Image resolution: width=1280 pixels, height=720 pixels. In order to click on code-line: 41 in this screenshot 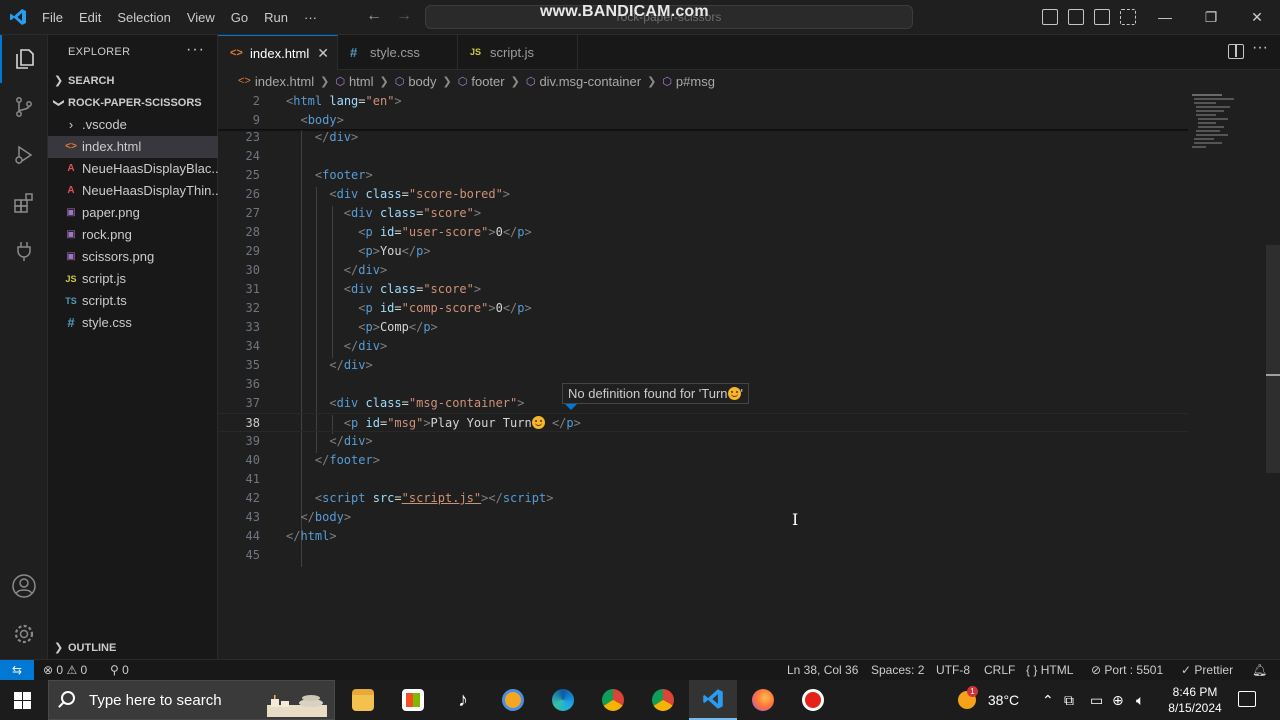, I will do `click(703, 479)`.